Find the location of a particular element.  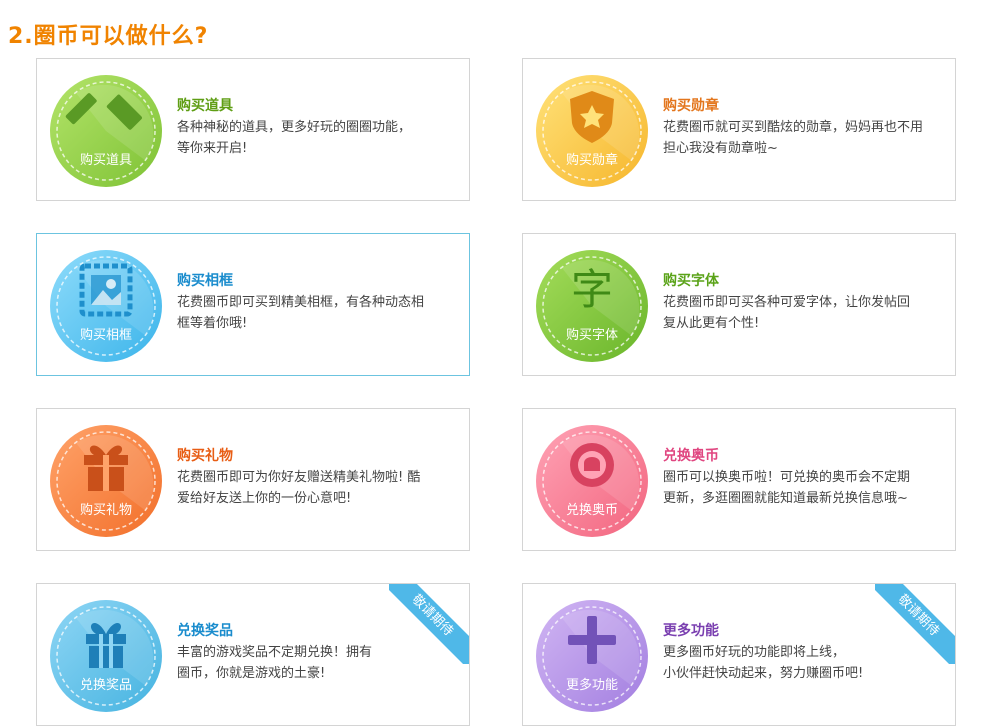

card-title: 购买礼物 is located at coordinates (318, 456).